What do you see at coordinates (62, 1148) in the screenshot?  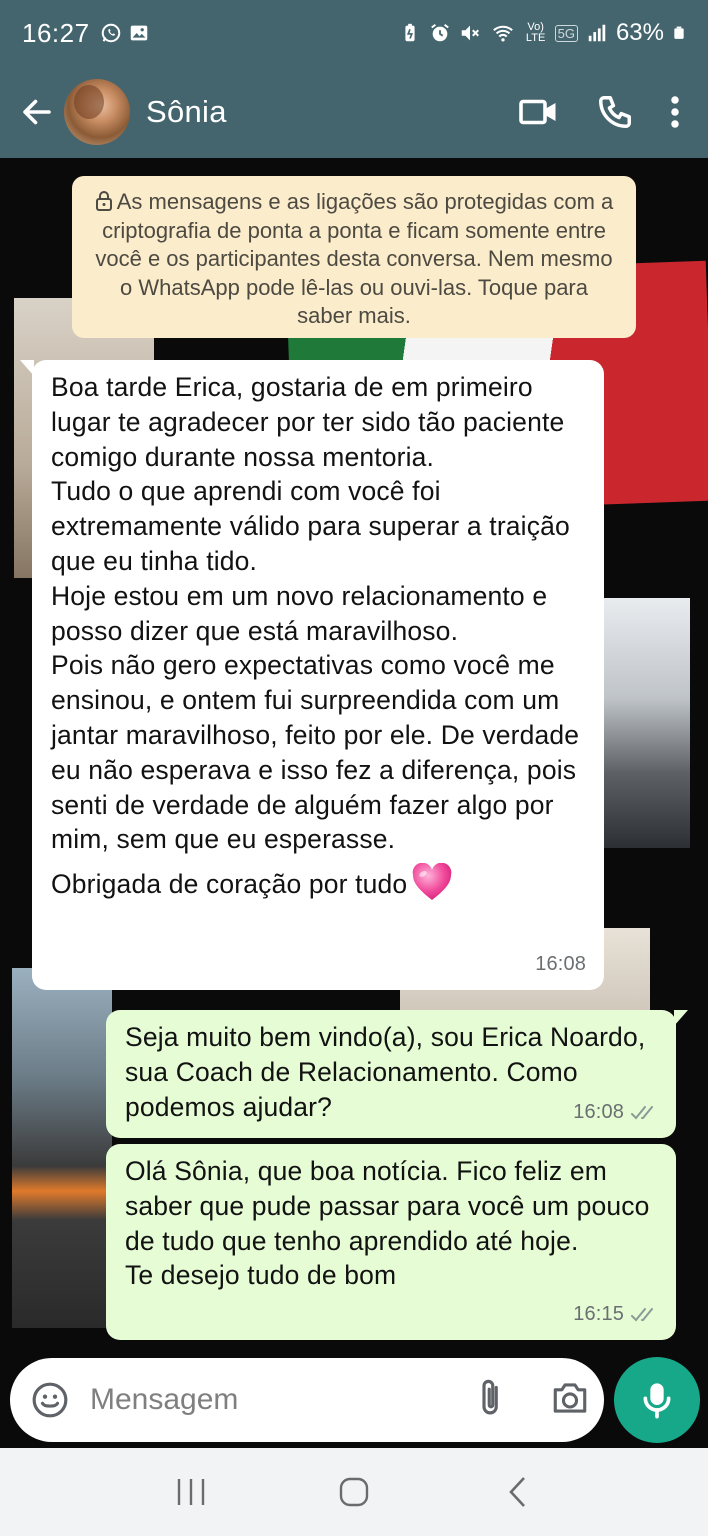 I see `wallpaper-photo-house` at bounding box center [62, 1148].